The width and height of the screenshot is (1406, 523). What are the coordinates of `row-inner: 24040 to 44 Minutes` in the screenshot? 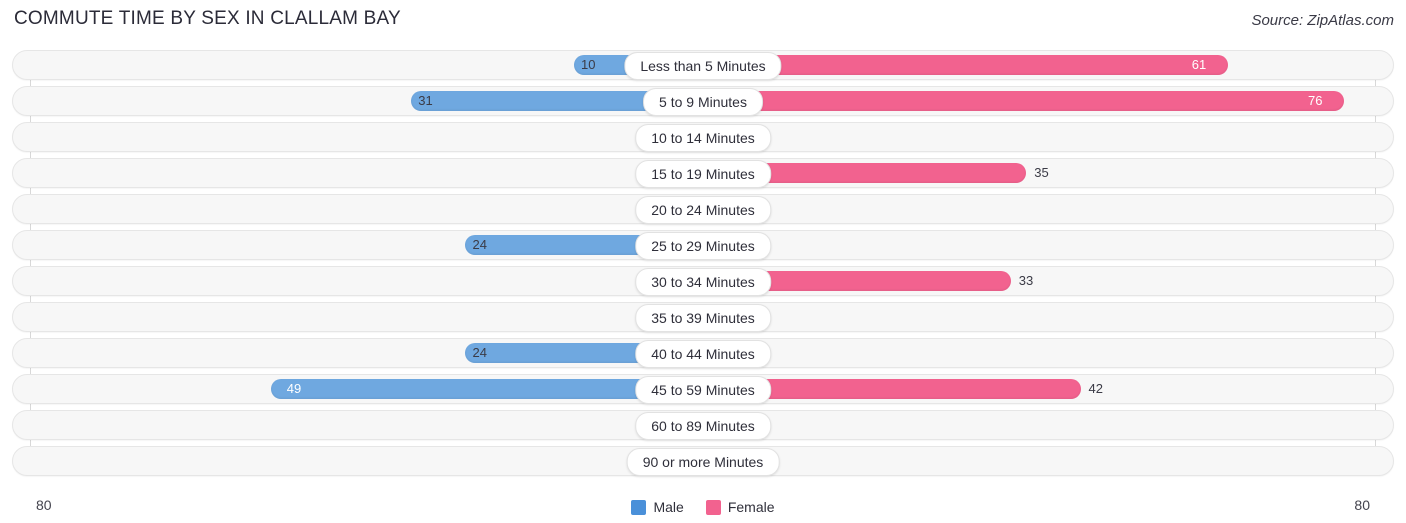 It's located at (703, 353).